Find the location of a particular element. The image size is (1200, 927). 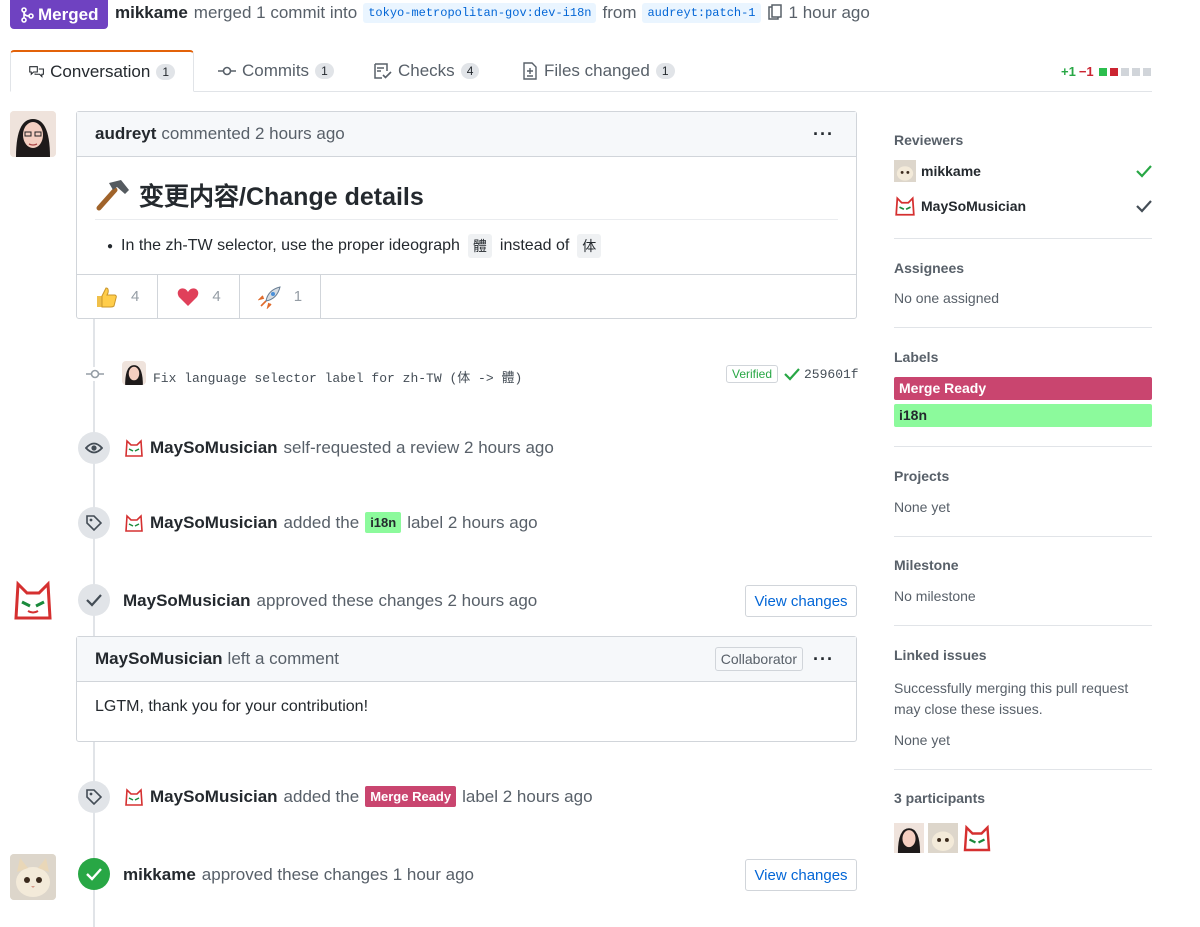

comment-author: audreyt is located at coordinates (125, 134).